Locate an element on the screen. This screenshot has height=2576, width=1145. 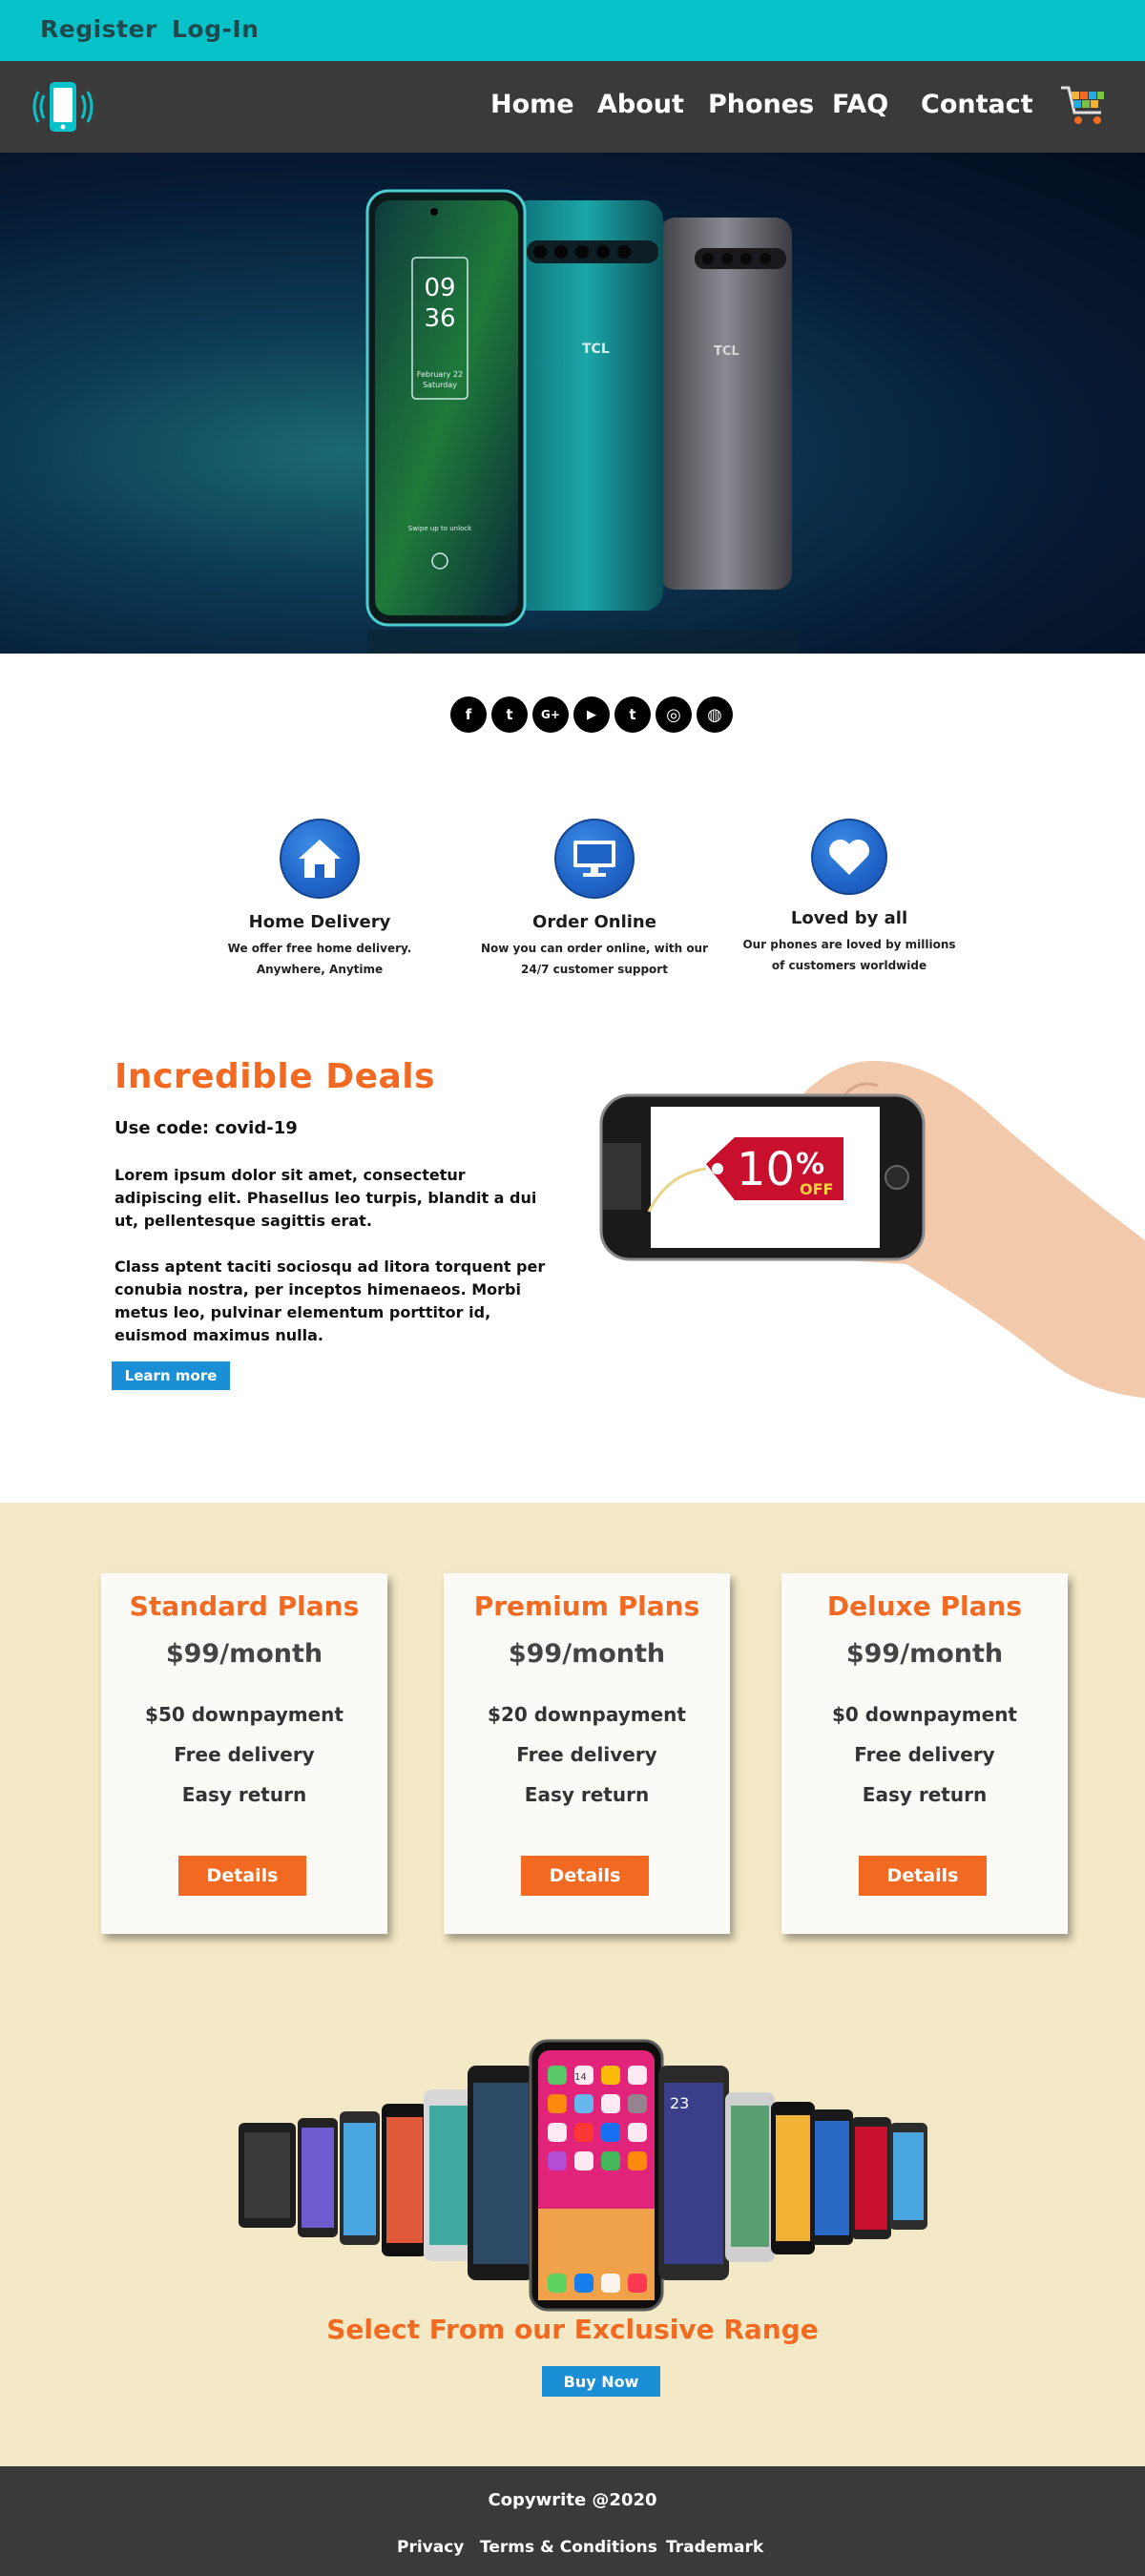
top-bar: Register Log-In is located at coordinates (572, 30).